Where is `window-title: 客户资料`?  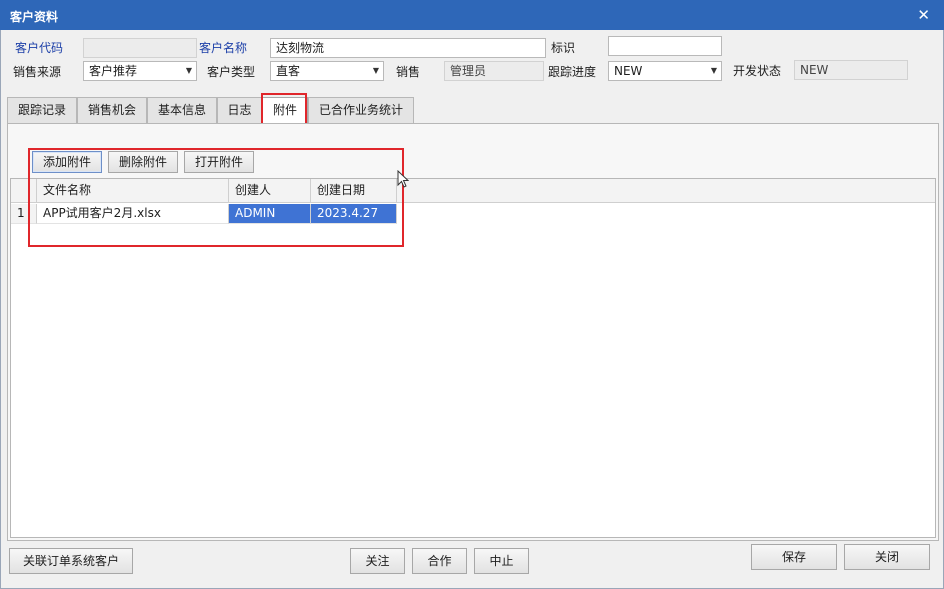
window-title: 客户资料 is located at coordinates (34, 17).